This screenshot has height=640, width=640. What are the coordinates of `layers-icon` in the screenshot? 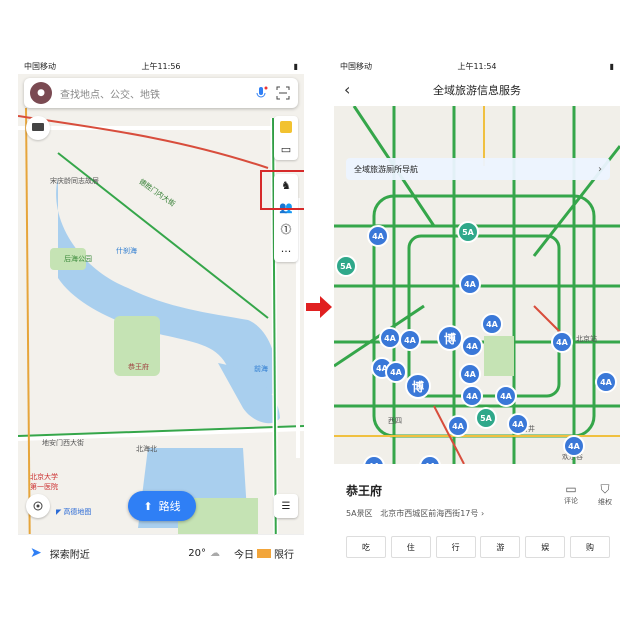 It's located at (286, 127).